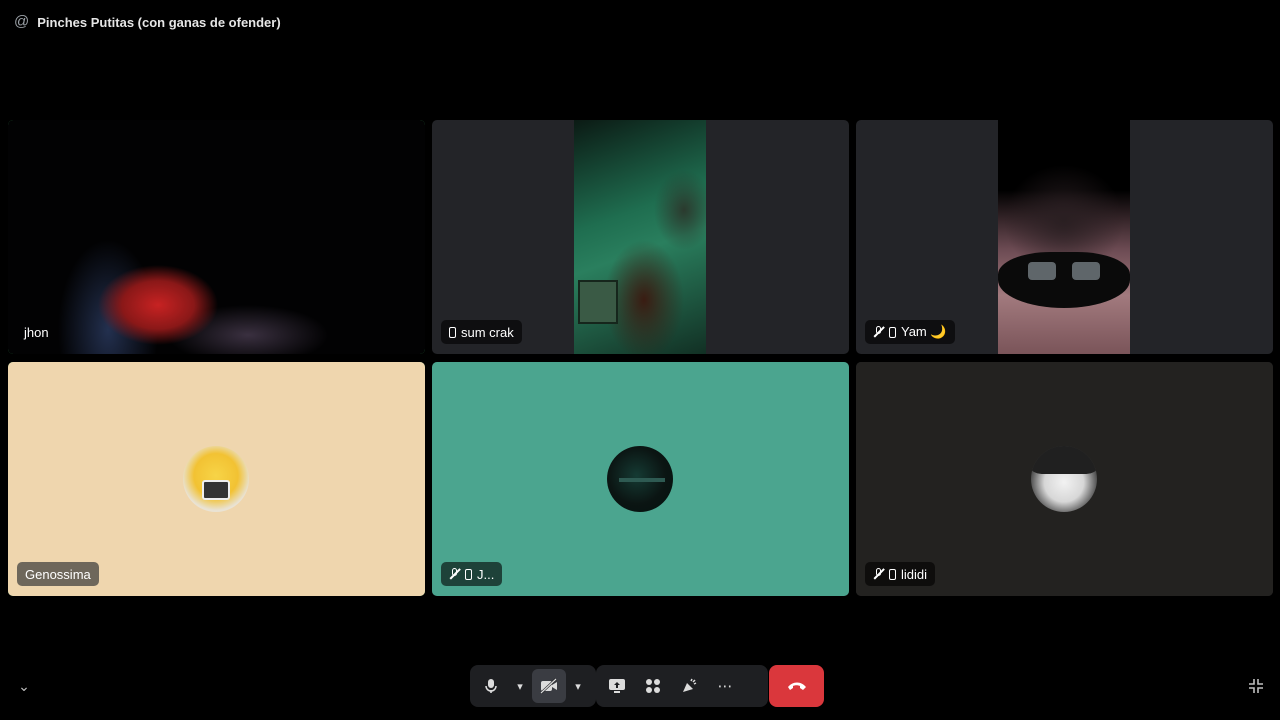  What do you see at coordinates (914, 574) in the screenshot?
I see `participant-name: lididi` at bounding box center [914, 574].